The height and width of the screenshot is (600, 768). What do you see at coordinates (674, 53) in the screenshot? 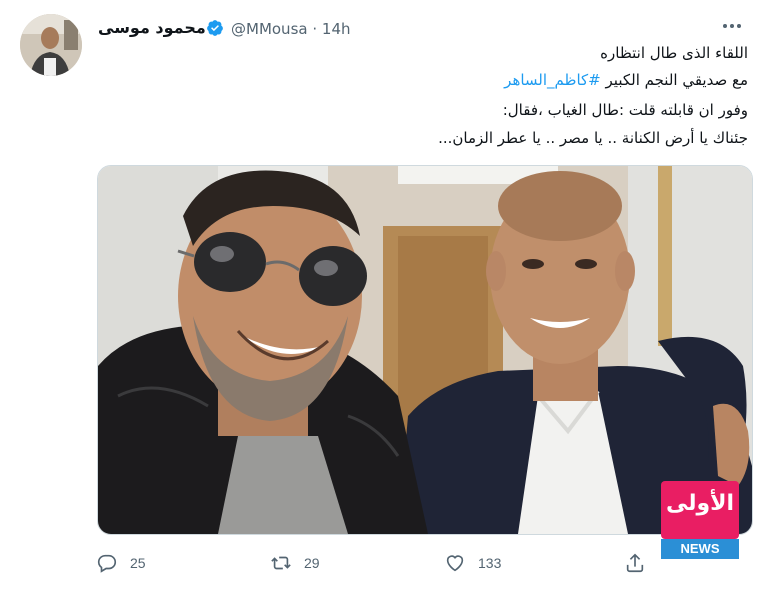
I see `tweet-text-line-1: اللقاء الذى طال انتظاره` at bounding box center [674, 53].